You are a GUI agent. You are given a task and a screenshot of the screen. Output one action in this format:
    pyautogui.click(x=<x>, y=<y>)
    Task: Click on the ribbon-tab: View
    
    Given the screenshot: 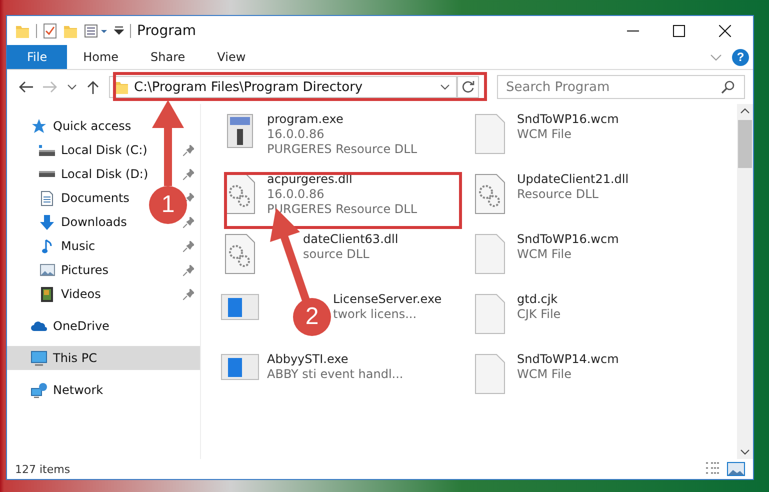 What is the action you would take?
    pyautogui.click(x=231, y=57)
    